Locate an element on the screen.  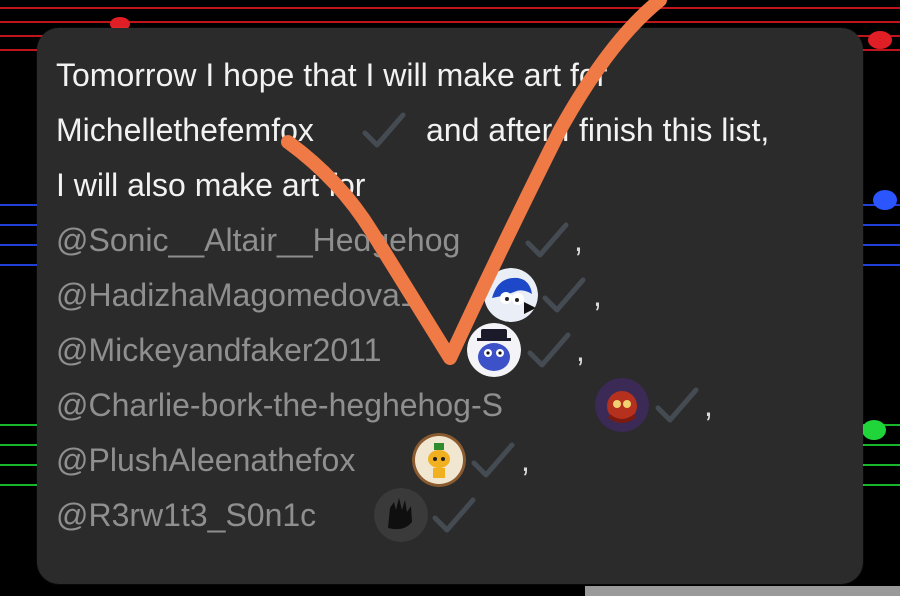
mention-row: @R3rw1t3_S0n1c is located at coordinates (456, 515).